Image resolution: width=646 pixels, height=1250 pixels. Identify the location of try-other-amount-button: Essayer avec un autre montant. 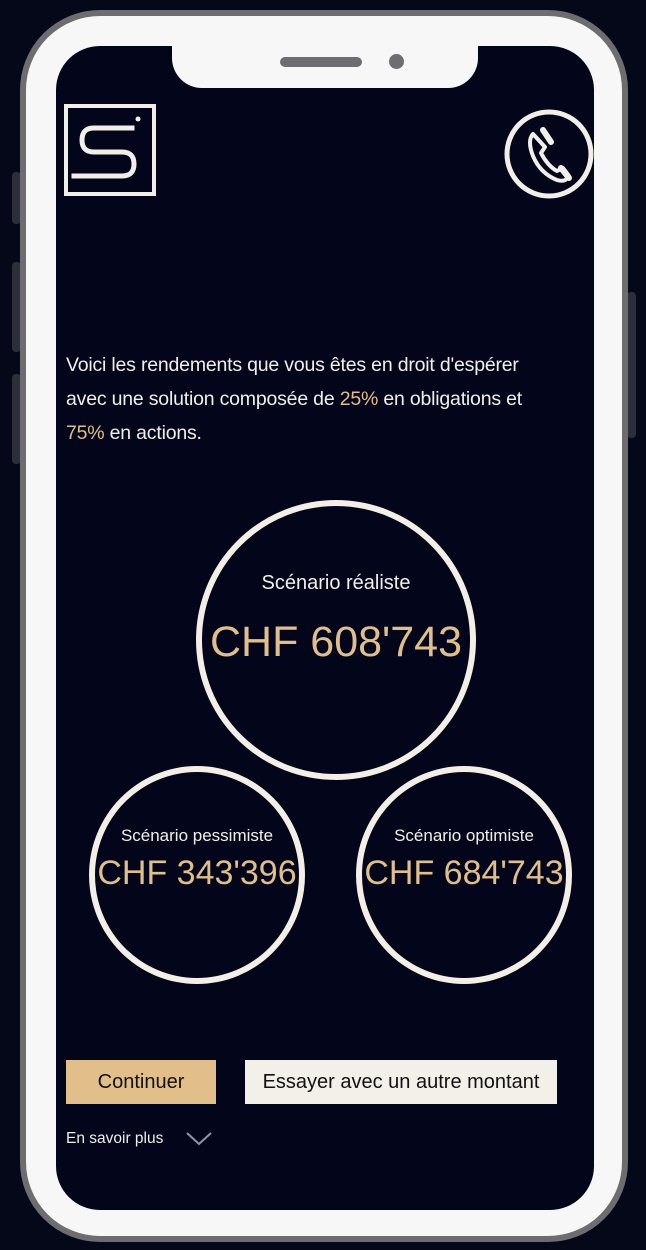
(401, 1082).